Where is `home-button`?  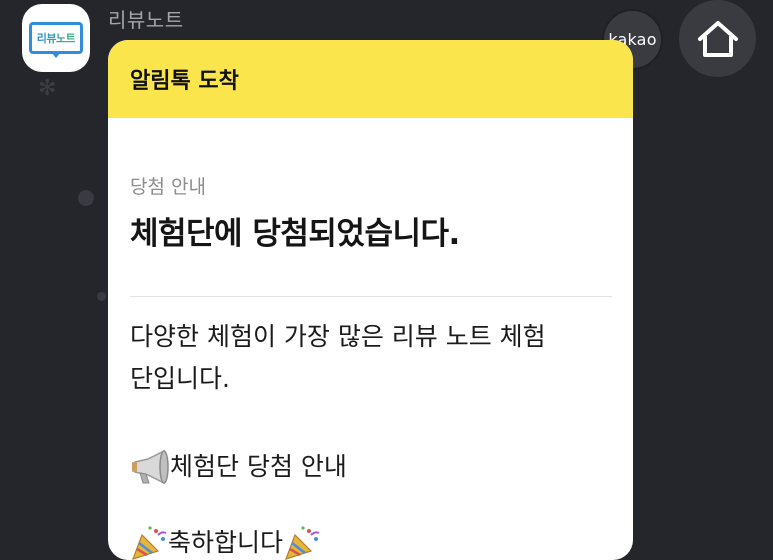
home-button is located at coordinates (717, 38).